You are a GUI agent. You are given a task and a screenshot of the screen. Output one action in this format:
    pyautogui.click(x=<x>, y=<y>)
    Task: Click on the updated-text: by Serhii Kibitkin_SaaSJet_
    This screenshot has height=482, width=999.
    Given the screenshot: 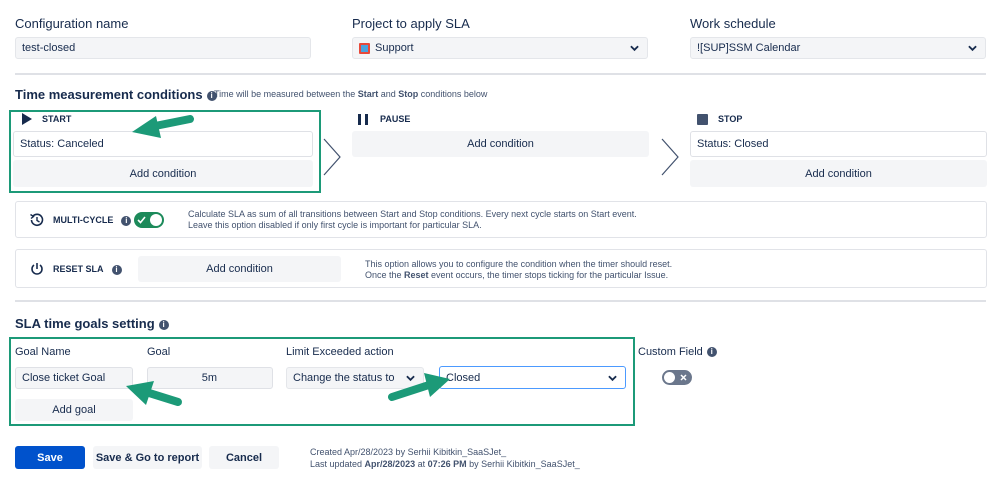 What is the action you would take?
    pyautogui.click(x=523, y=464)
    